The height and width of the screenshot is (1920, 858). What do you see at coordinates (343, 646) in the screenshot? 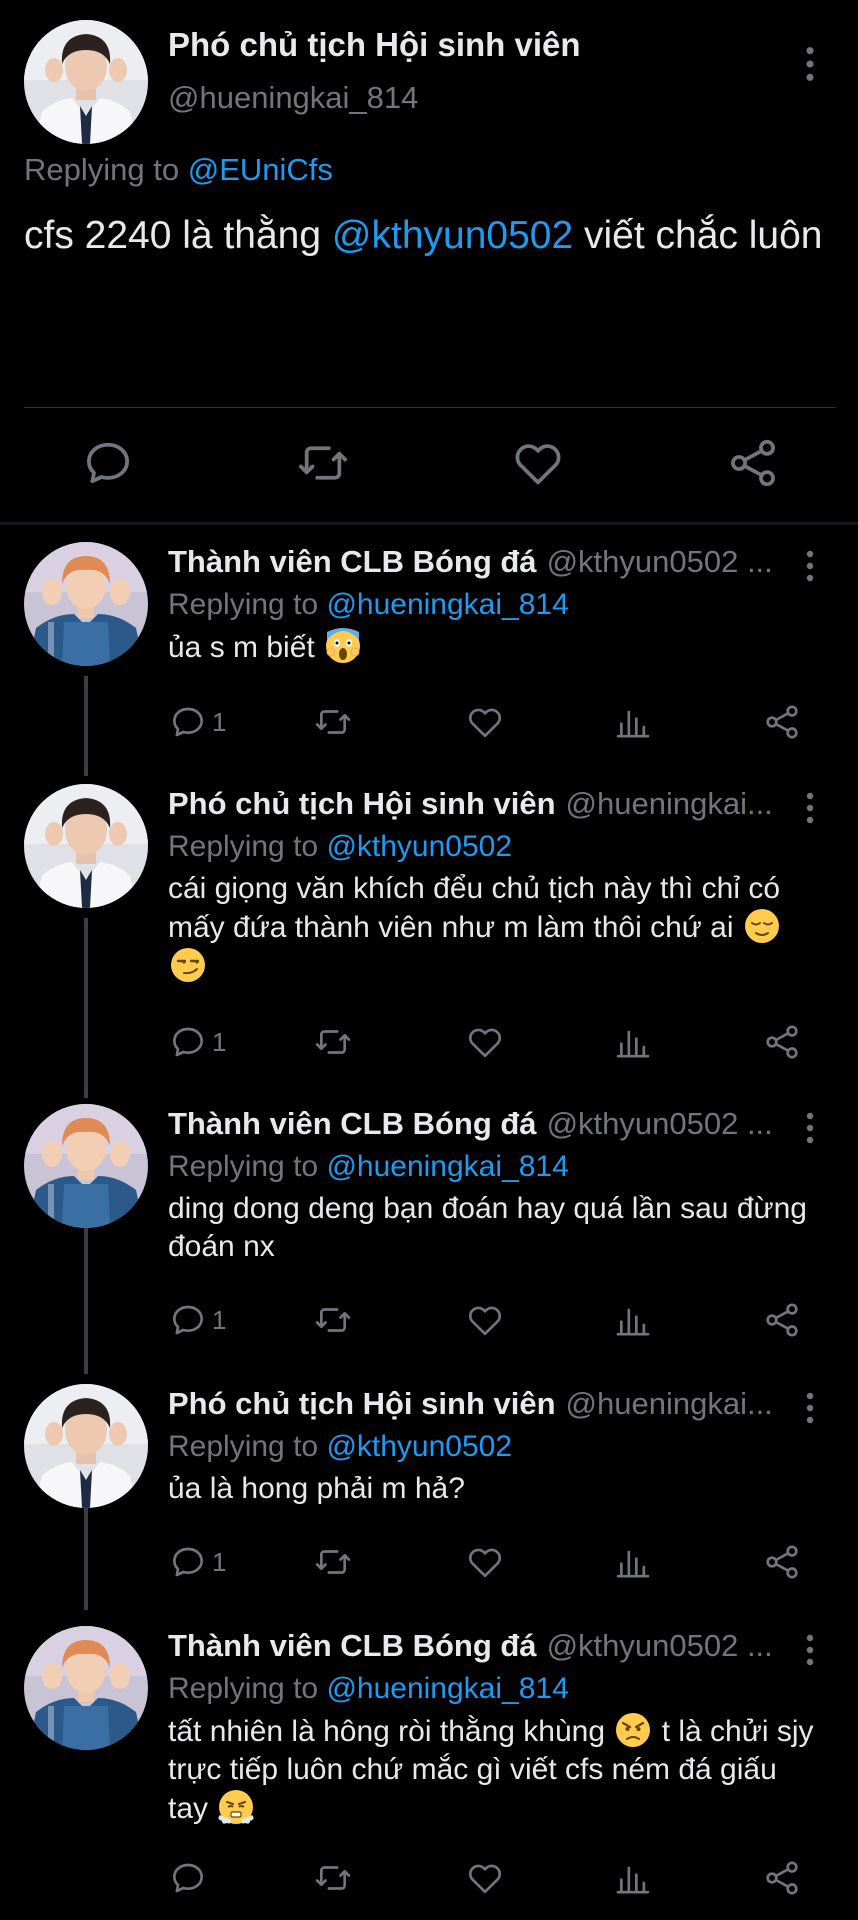
I see `face-screaming-emoji-icon` at bounding box center [343, 646].